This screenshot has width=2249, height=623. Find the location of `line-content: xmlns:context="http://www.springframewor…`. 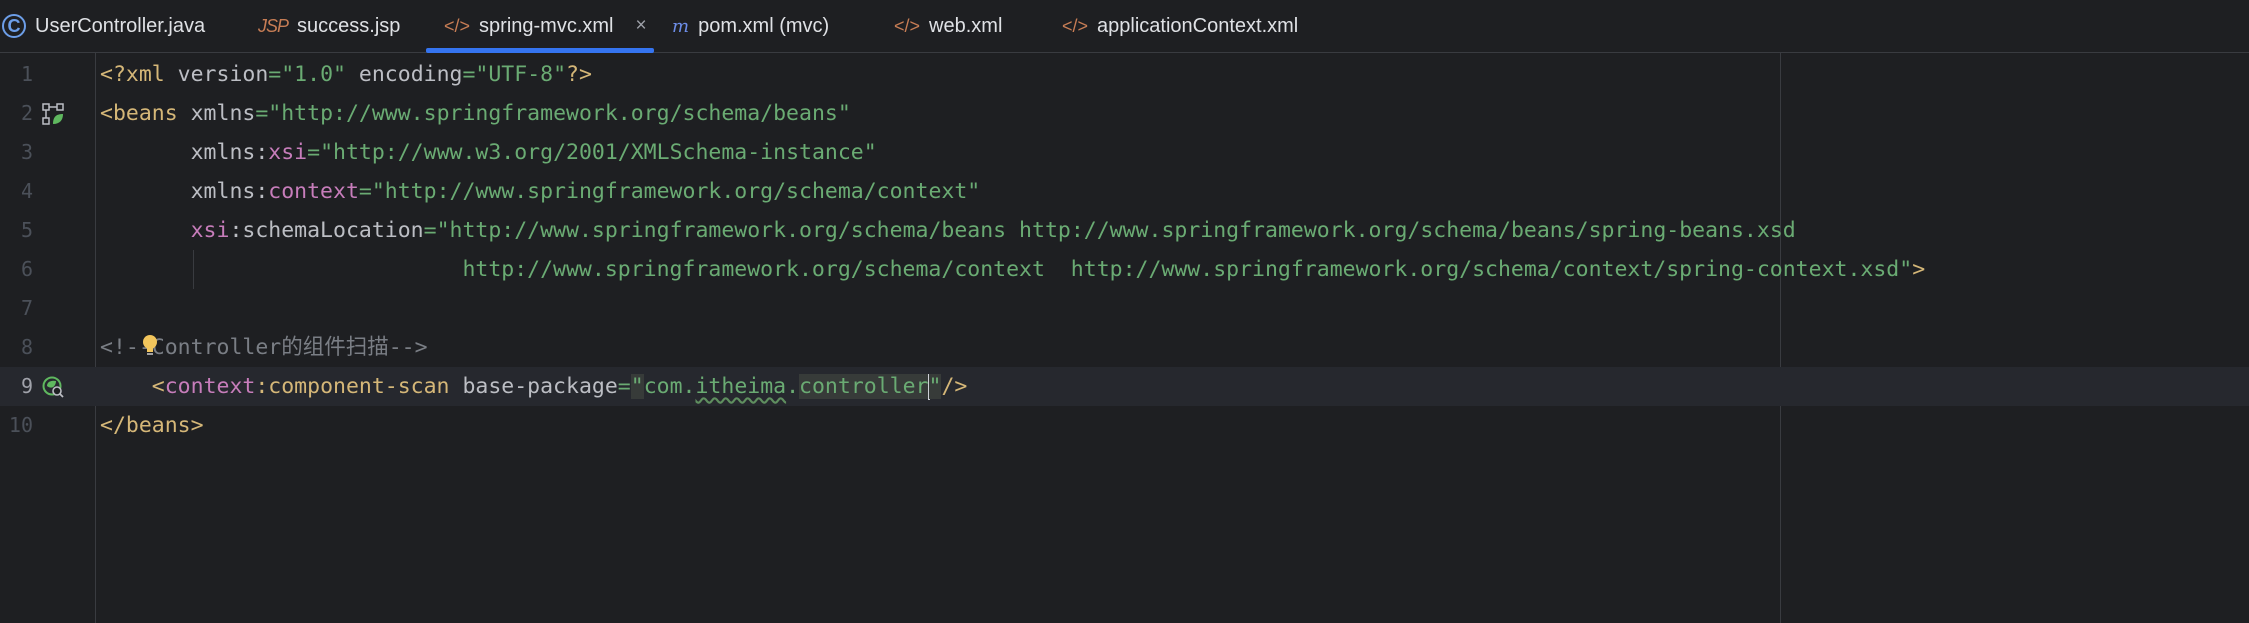

line-content: xmlns:context="http://www.springframewor… is located at coordinates (585, 191).